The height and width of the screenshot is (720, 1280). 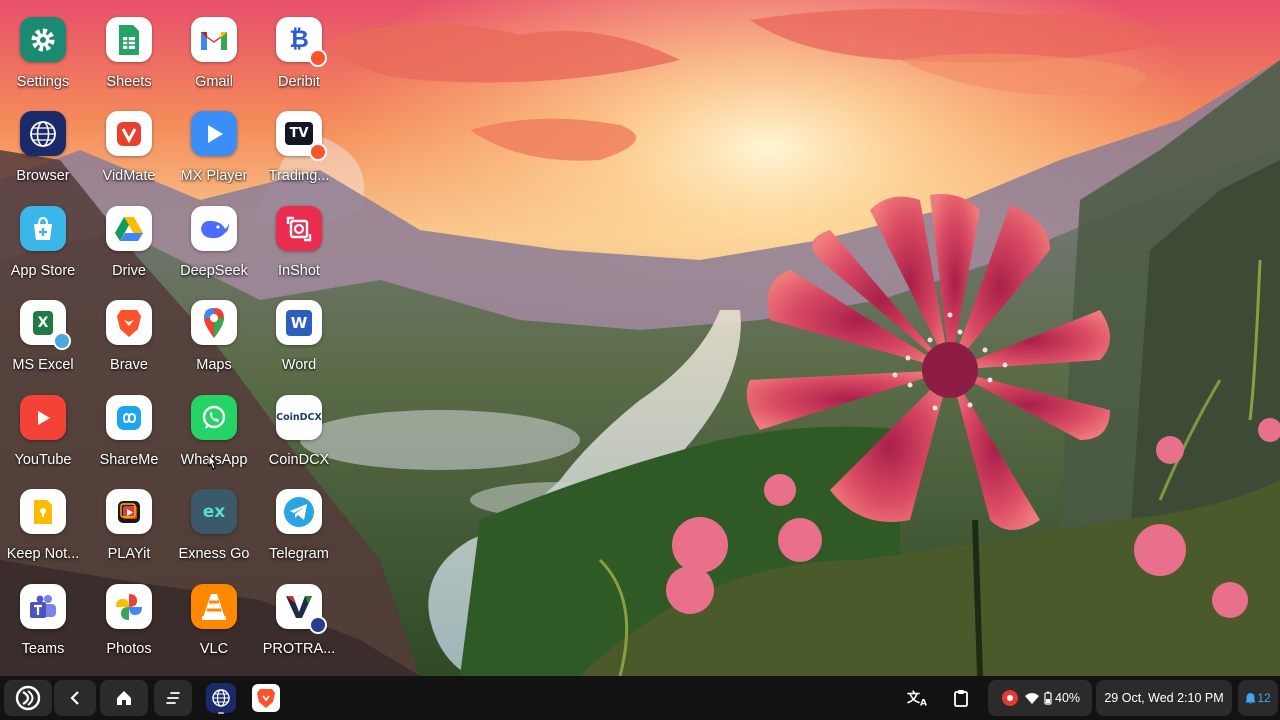 I want to click on launcher-icon, so click(x=28, y=698).